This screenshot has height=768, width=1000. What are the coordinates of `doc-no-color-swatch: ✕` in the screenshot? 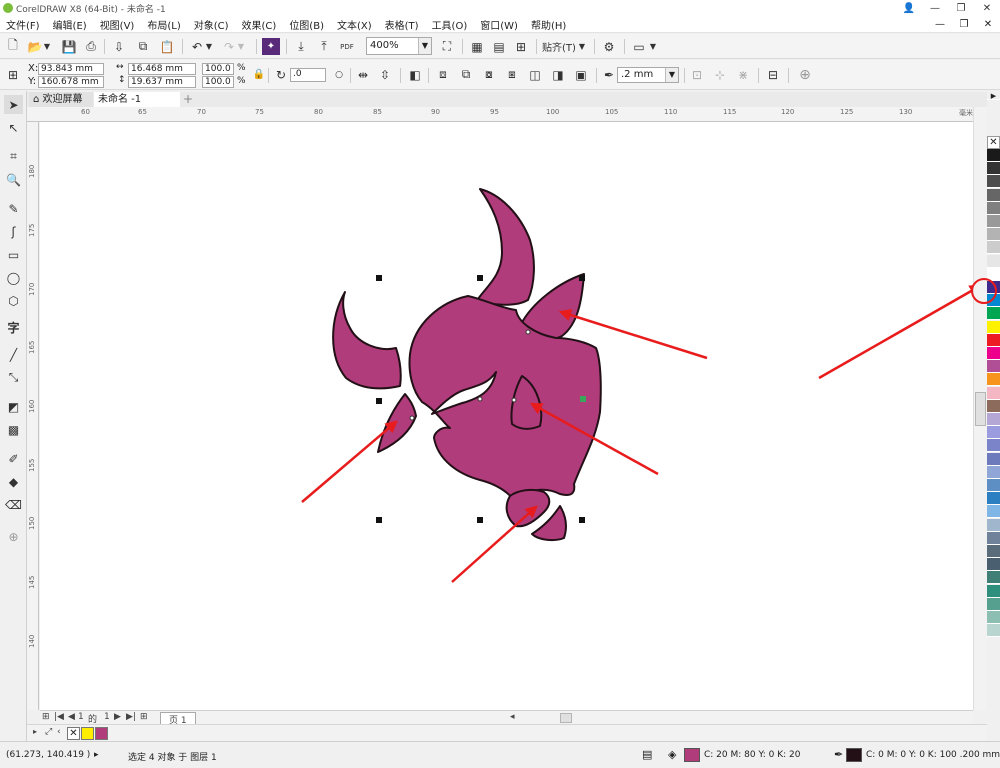 It's located at (73, 733).